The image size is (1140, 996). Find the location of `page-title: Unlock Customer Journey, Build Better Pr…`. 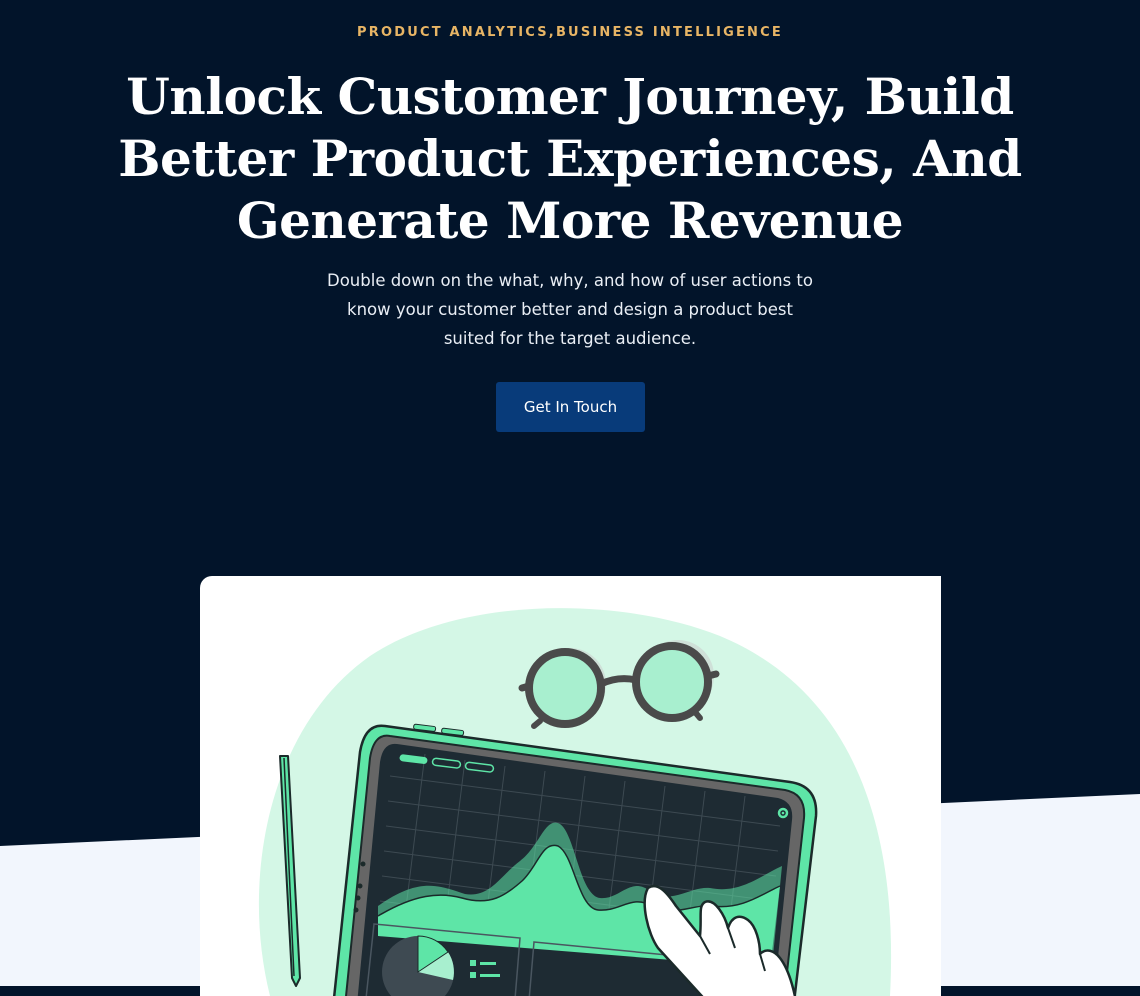

page-title: Unlock Customer Journey, Build Better Pr… is located at coordinates (570, 158).